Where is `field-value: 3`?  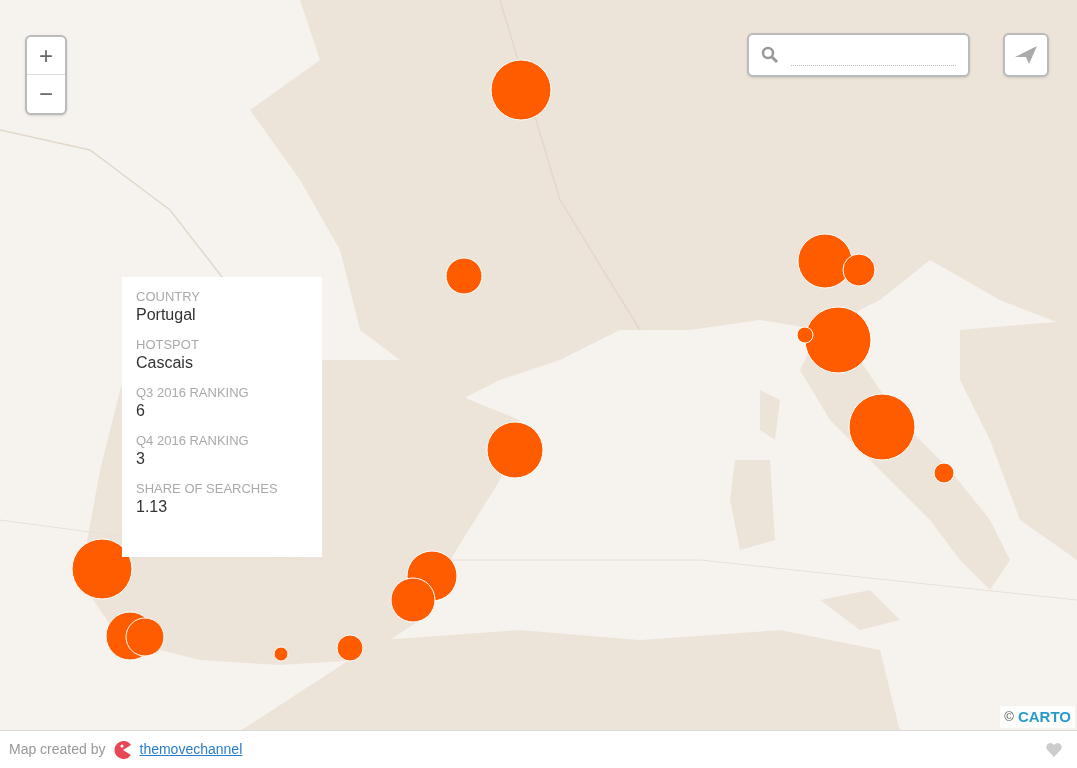 field-value: 3 is located at coordinates (141, 459).